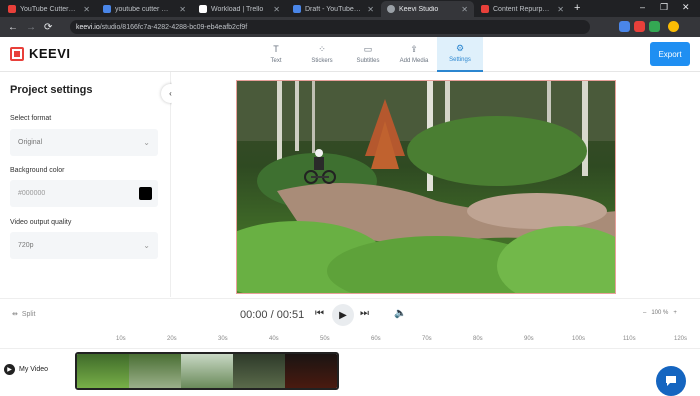  What do you see at coordinates (41, 222) in the screenshot?
I see `quality-label: Video output quality` at bounding box center [41, 222].